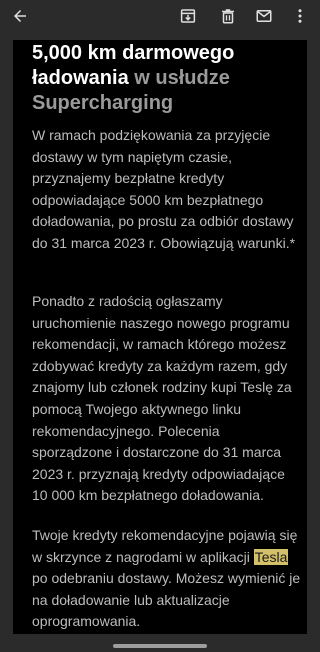 The height and width of the screenshot is (652, 320). I want to click on archive-button, so click(188, 16).